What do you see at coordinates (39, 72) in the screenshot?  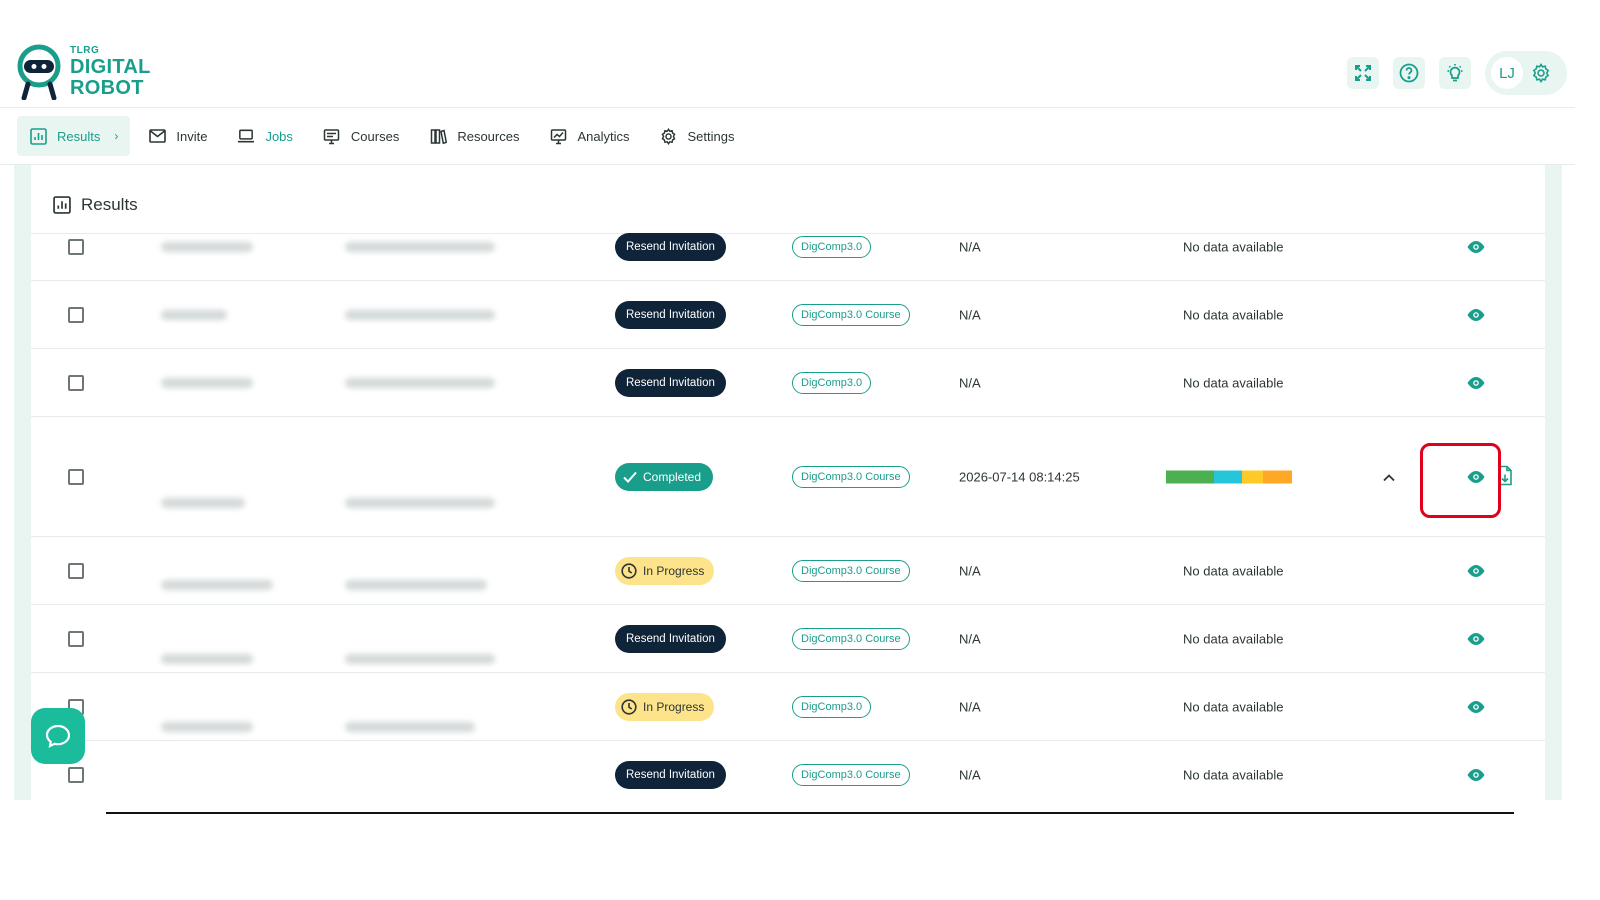 I see `robot-logo-icon` at bounding box center [39, 72].